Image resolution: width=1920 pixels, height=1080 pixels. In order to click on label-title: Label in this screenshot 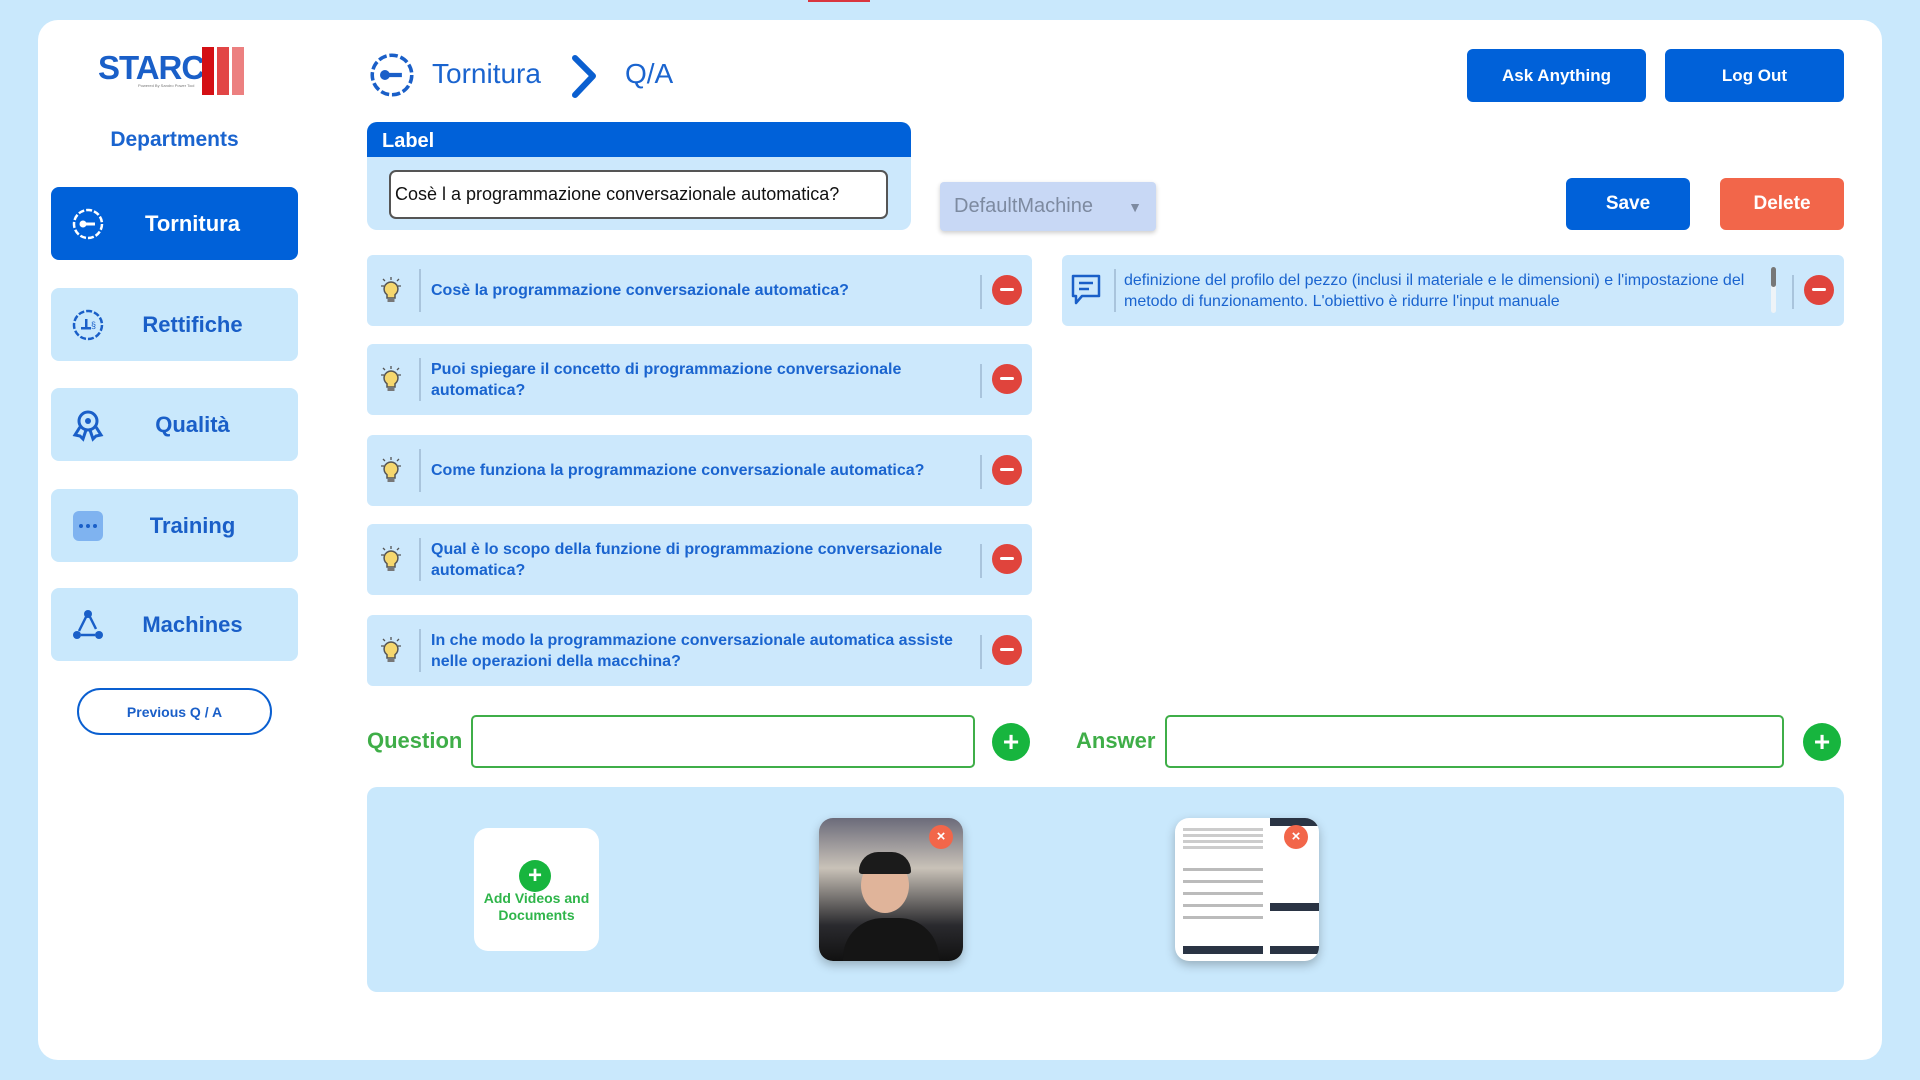, I will do `click(639, 139)`.